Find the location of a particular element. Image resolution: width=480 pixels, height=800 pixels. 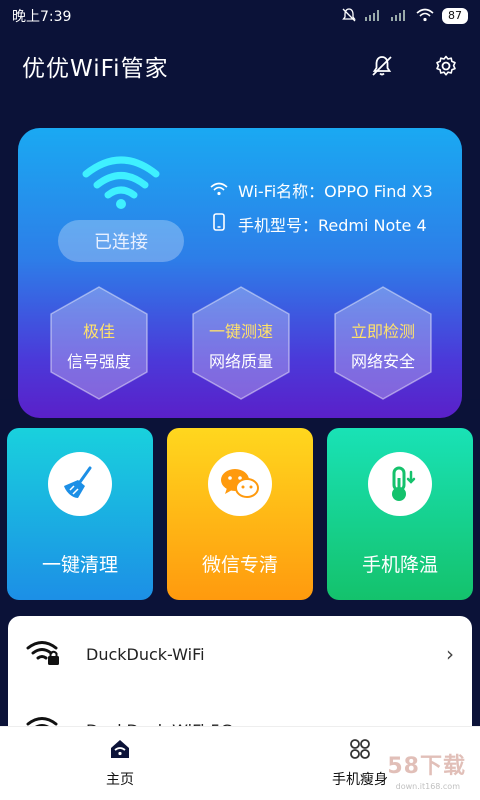

status-icons: 87 is located at coordinates (405, 16).